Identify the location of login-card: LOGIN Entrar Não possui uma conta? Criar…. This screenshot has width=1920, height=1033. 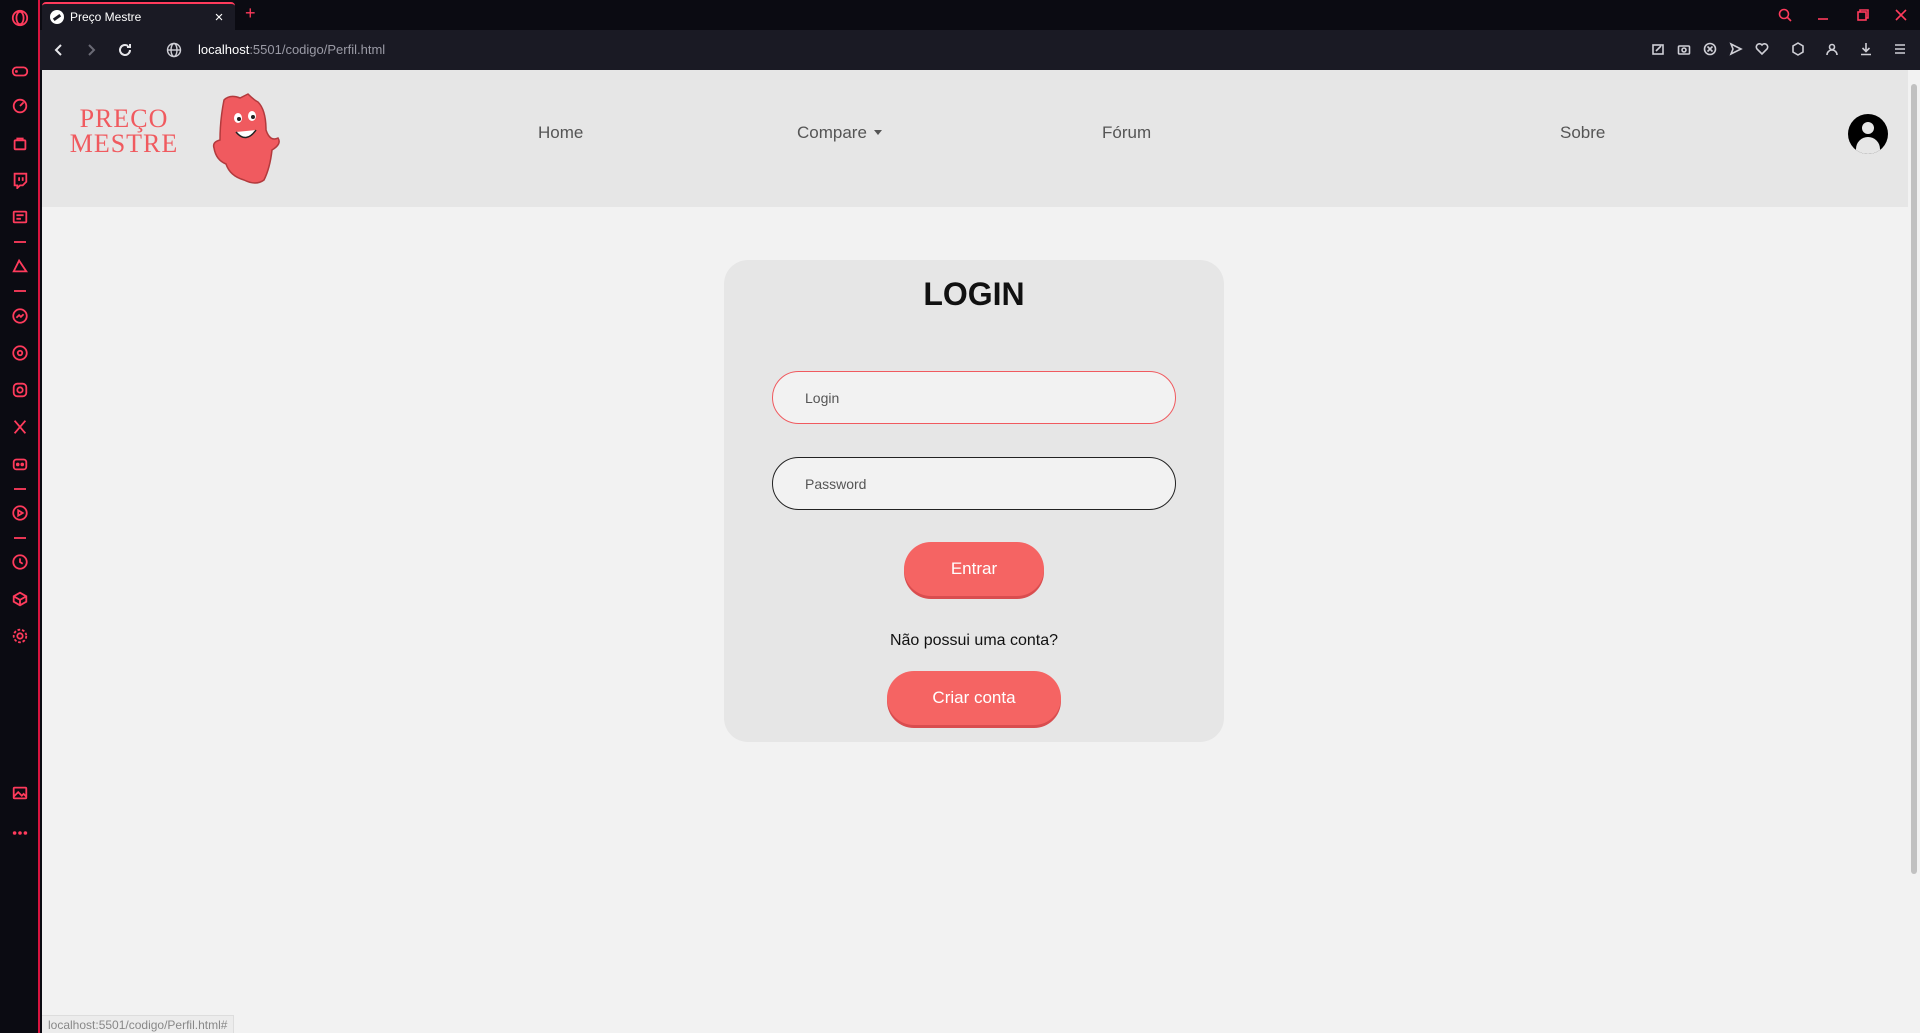
(974, 501).